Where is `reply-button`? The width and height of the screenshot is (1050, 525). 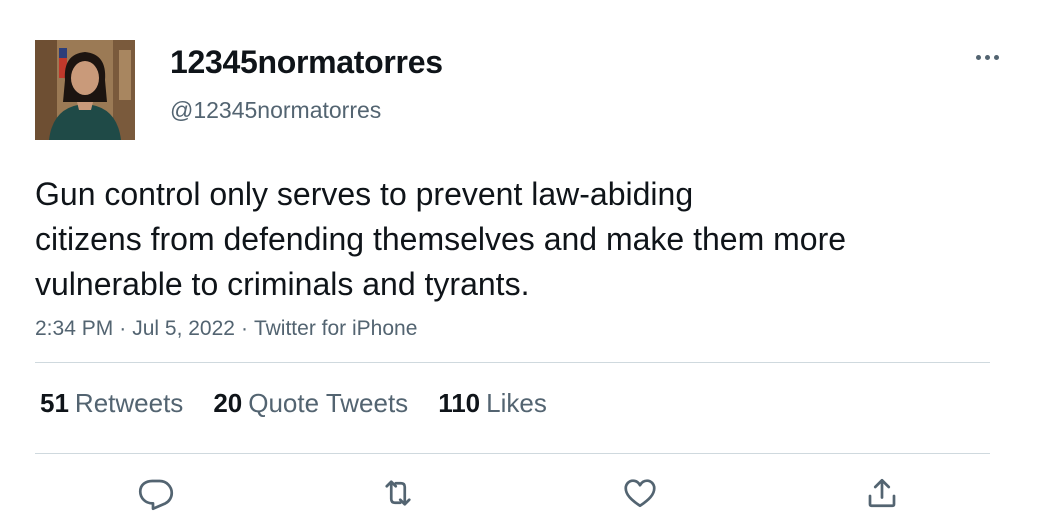 reply-button is located at coordinates (156, 493).